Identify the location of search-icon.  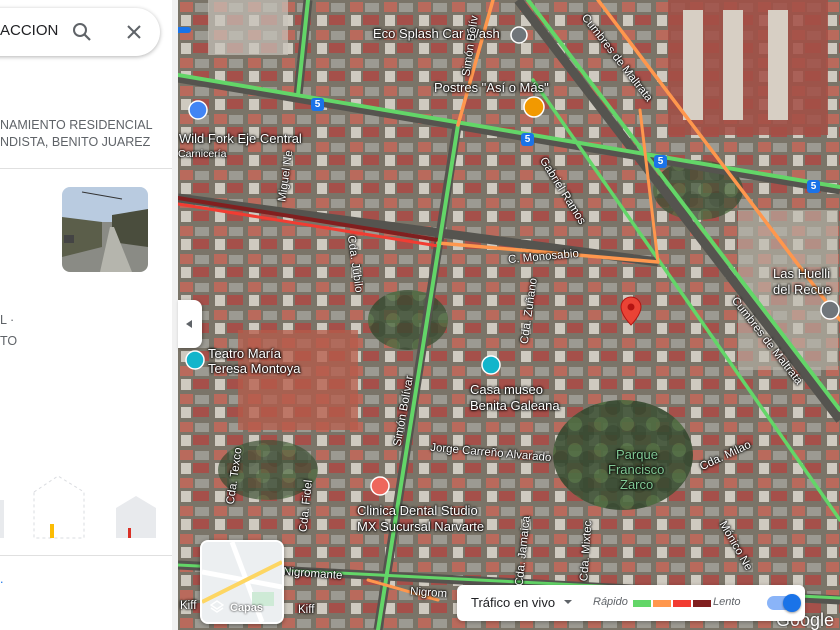
(82, 32).